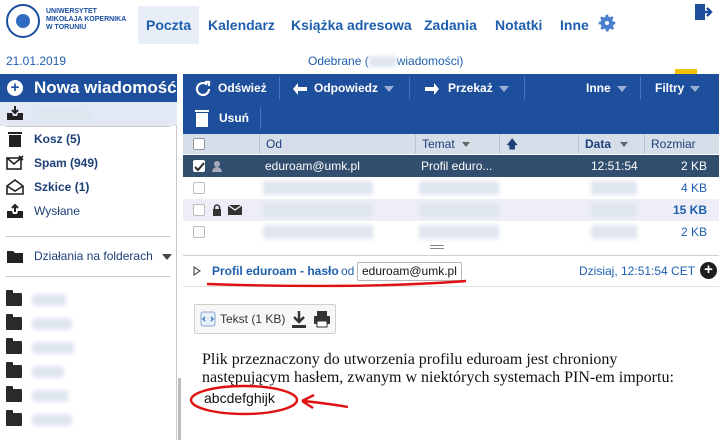 The image size is (719, 440). What do you see at coordinates (15, 210) in the screenshot?
I see `sent-icon` at bounding box center [15, 210].